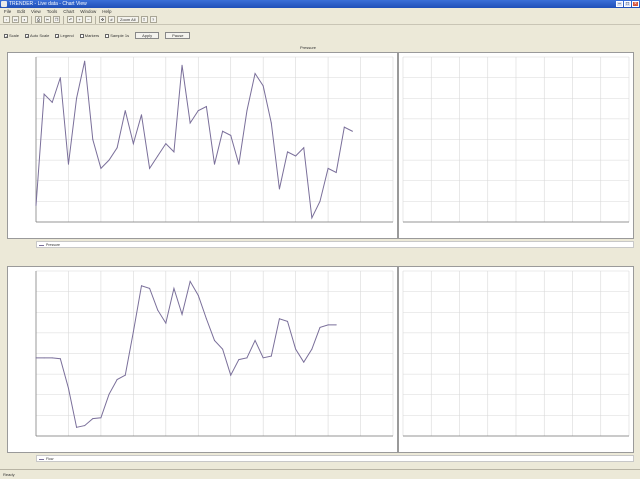  I want to click on grid-icon: #, so click(111, 19).